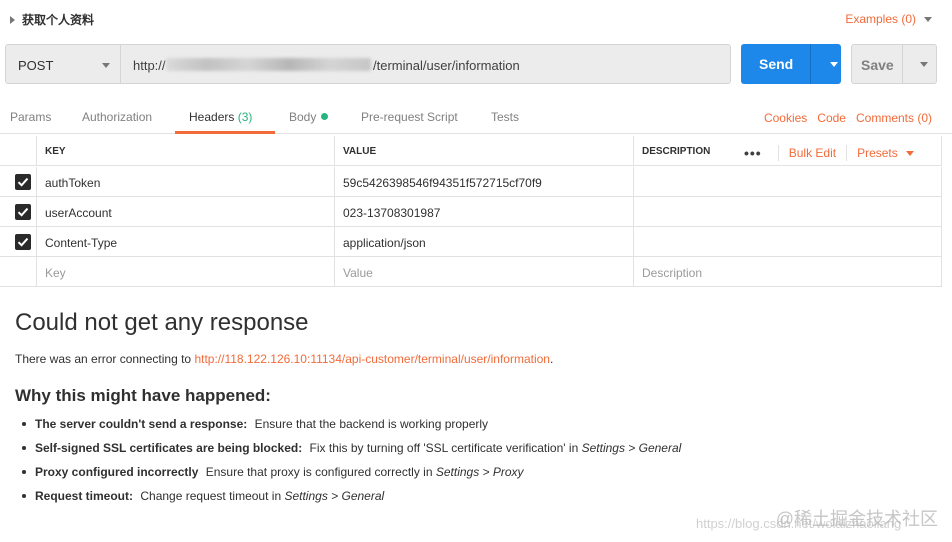 The width and height of the screenshot is (952, 542). What do you see at coordinates (245, 117) in the screenshot?
I see `tab-headers-count: (3)` at bounding box center [245, 117].